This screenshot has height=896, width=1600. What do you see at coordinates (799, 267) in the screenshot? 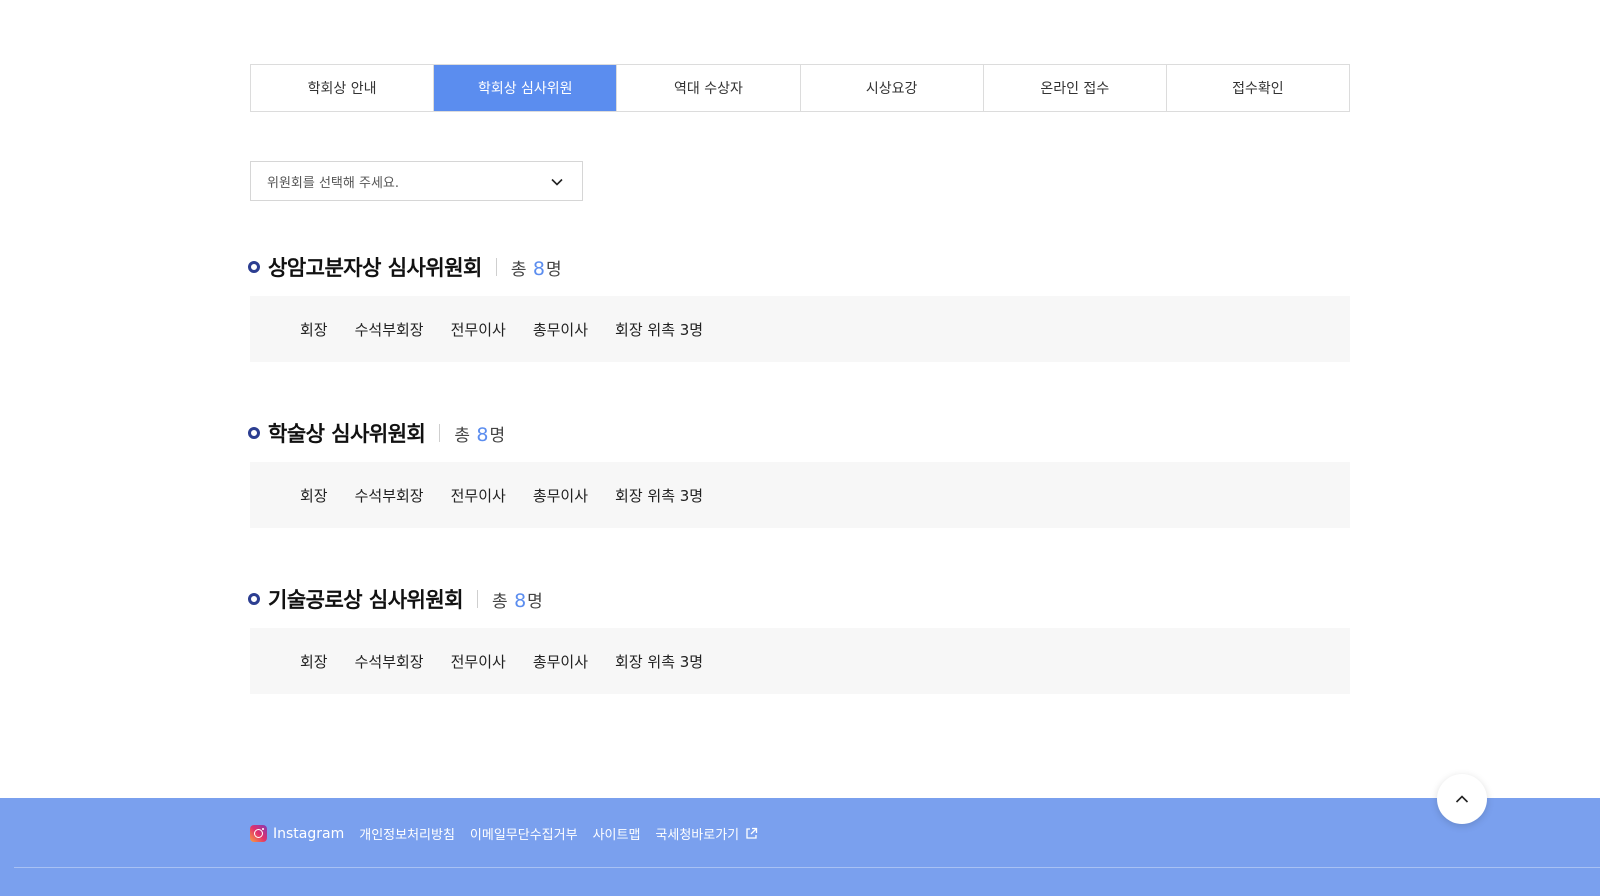
I see `committee-header: 상암고분자상 심사위원회 총 8명` at bounding box center [799, 267].